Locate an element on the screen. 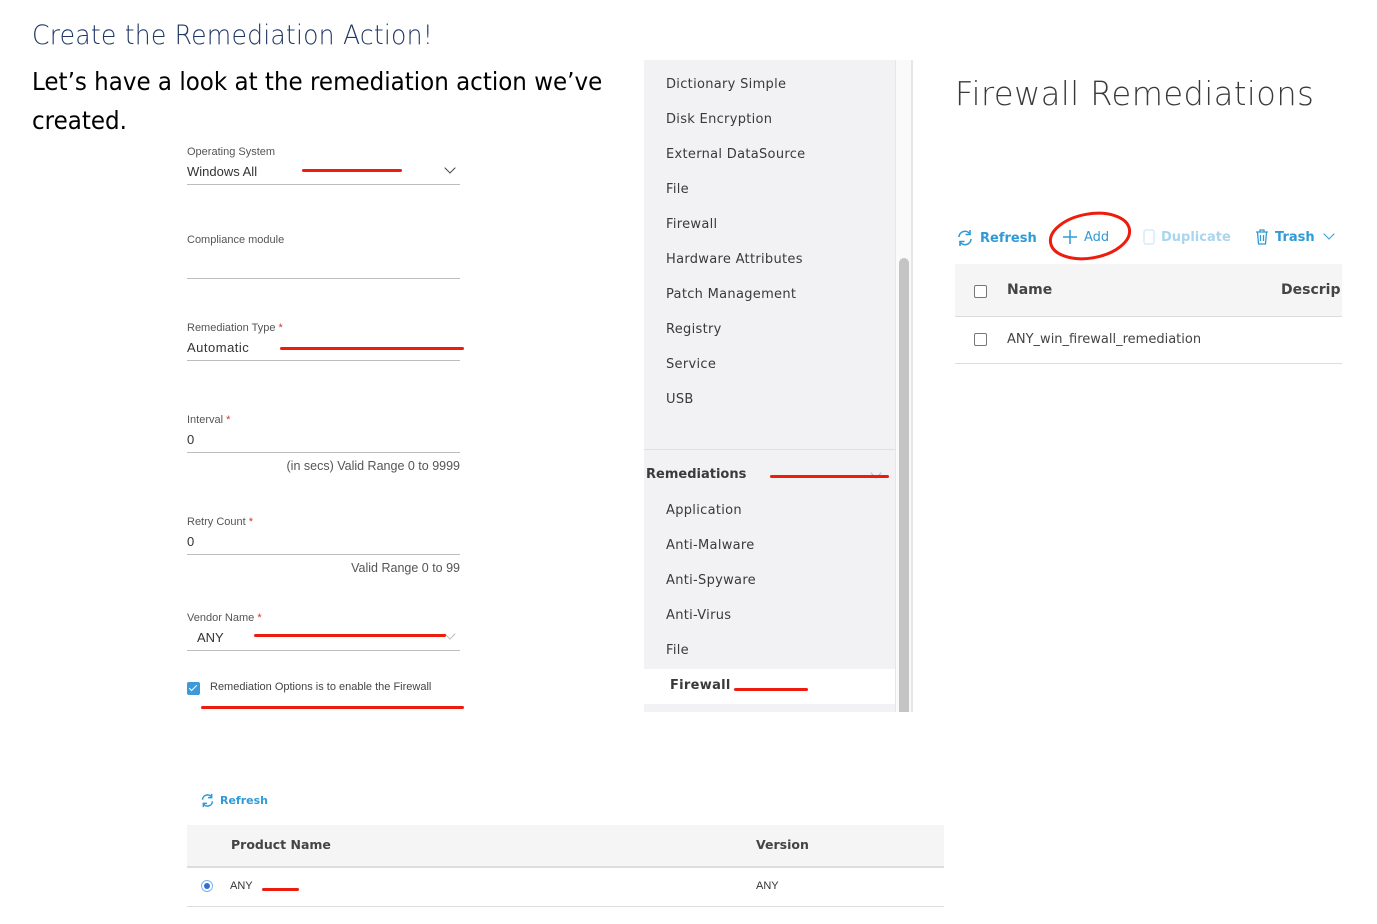 The height and width of the screenshot is (924, 1377). vendor-name-select: Vendor Name * ANY is located at coordinates (323, 631).